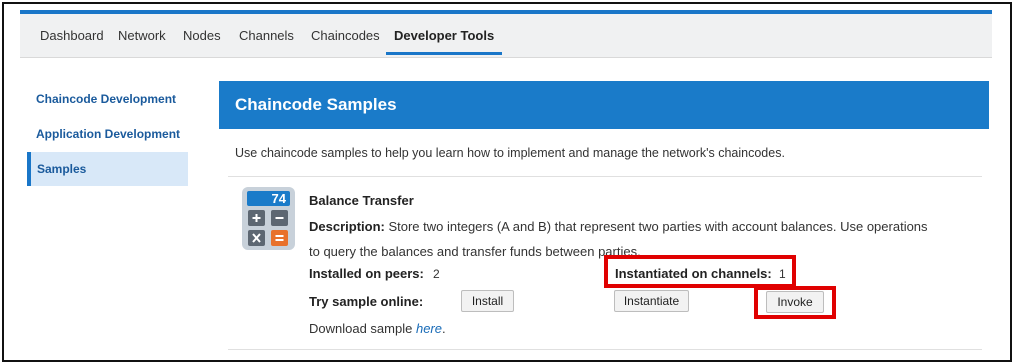 The height and width of the screenshot is (364, 1012). I want to click on tab-developer-tools: Developer Tools, so click(444, 35).